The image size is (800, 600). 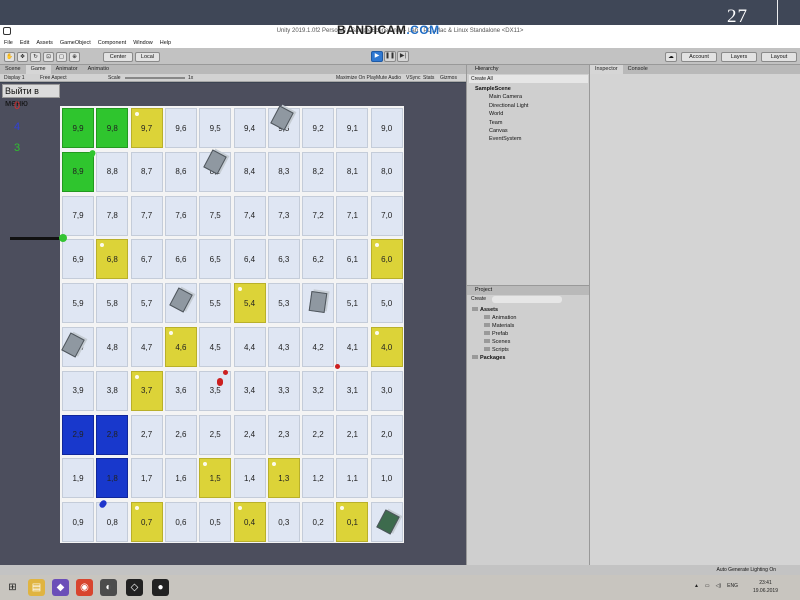 What do you see at coordinates (386, 128) in the screenshot?
I see `board-cell: 9,0` at bounding box center [386, 128].